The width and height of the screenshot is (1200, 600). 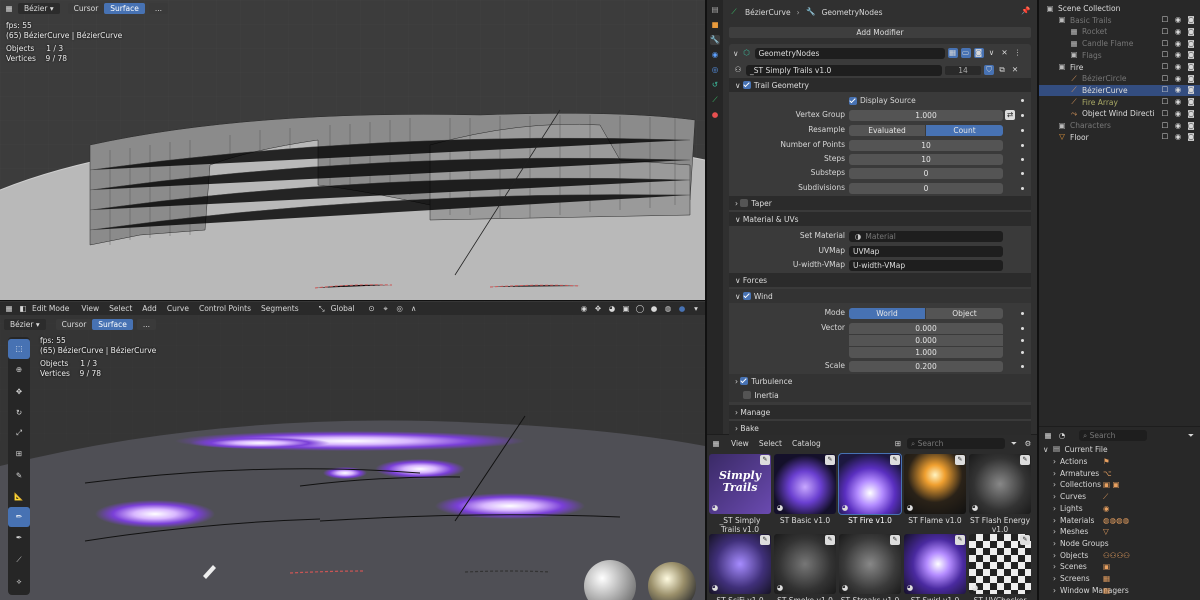 I want to click on forces-panel: ∨ Forces, so click(x=880, y=280).